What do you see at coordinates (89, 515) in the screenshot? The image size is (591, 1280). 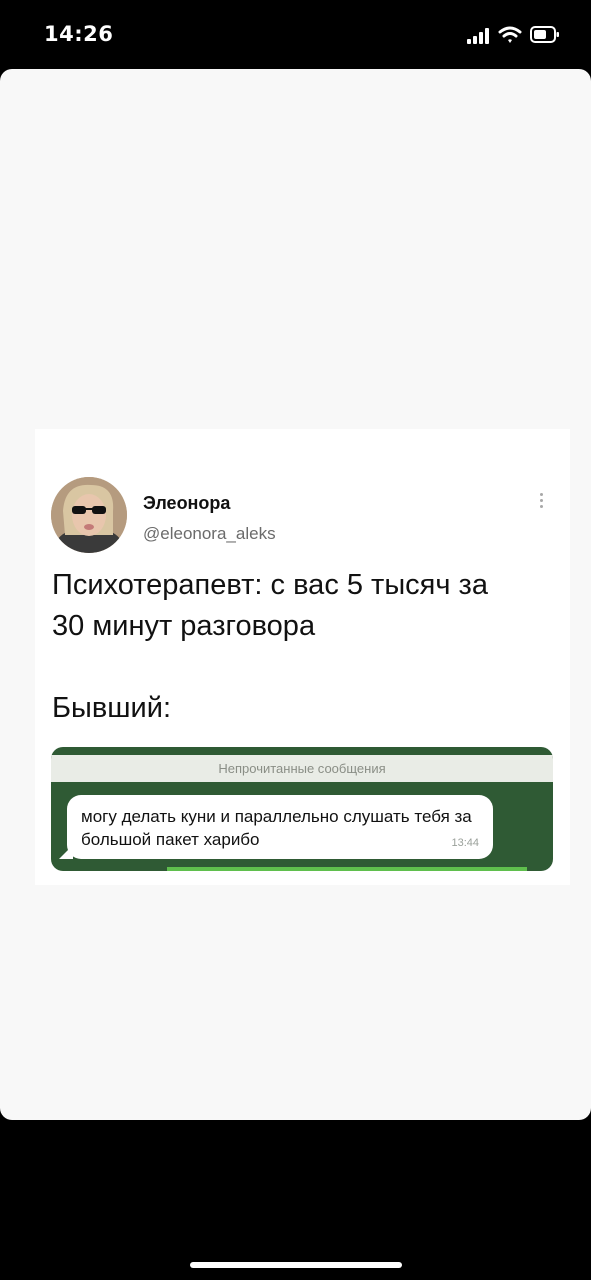 I see `avatar` at bounding box center [89, 515].